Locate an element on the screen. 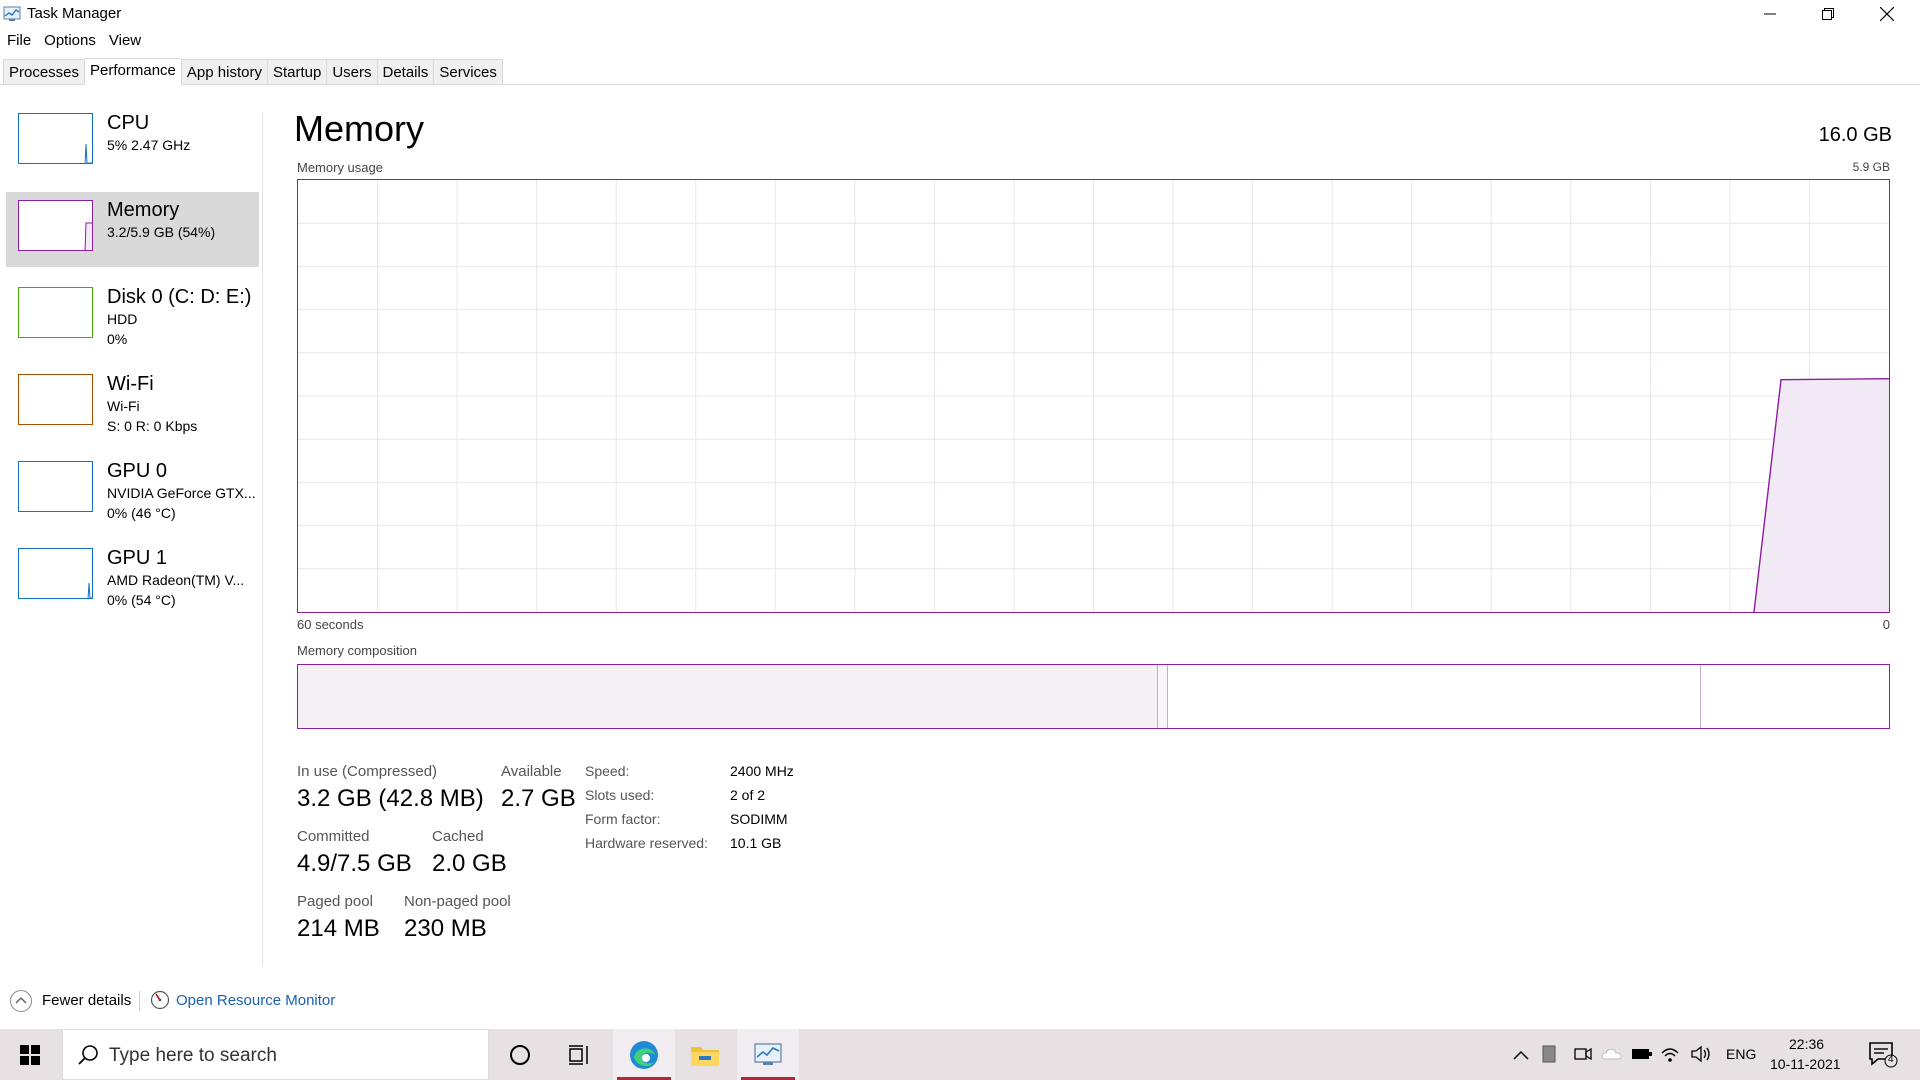 The height and width of the screenshot is (1080, 1920). wifi-throughput-text: S: 0 R: 0 Kbps is located at coordinates (152, 426).